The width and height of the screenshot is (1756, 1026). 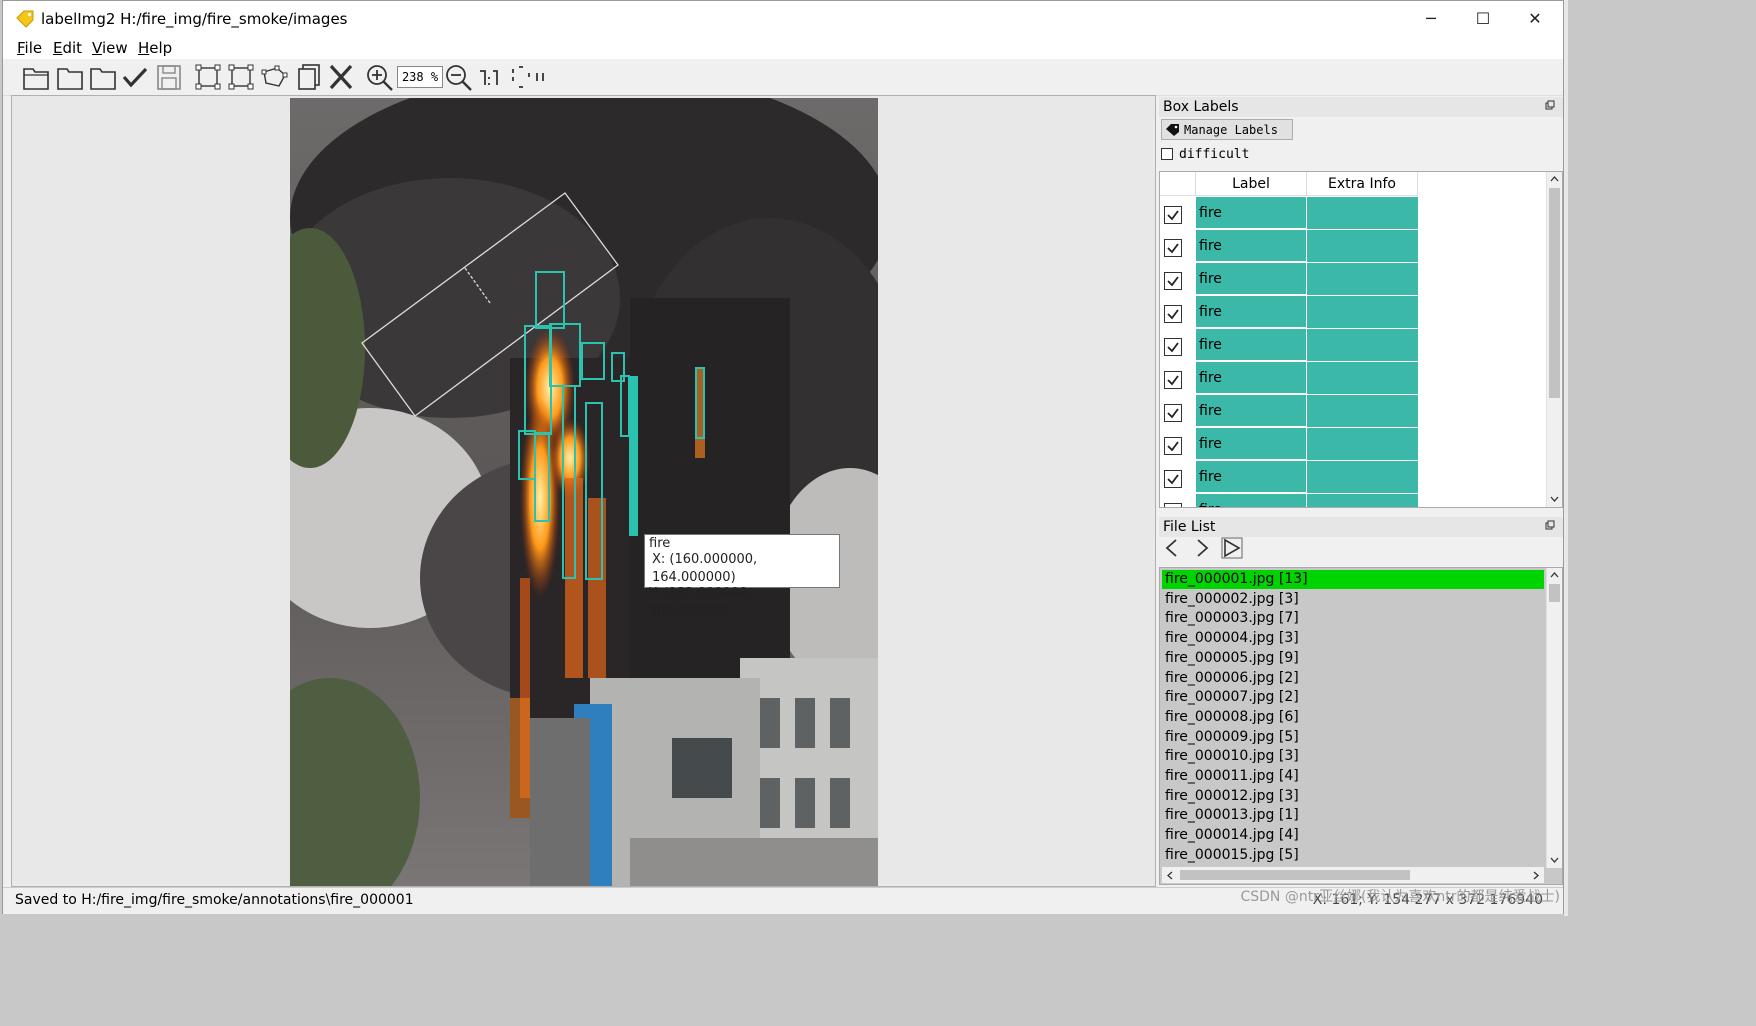 I want to click on duplicate-icon, so click(x=309, y=77).